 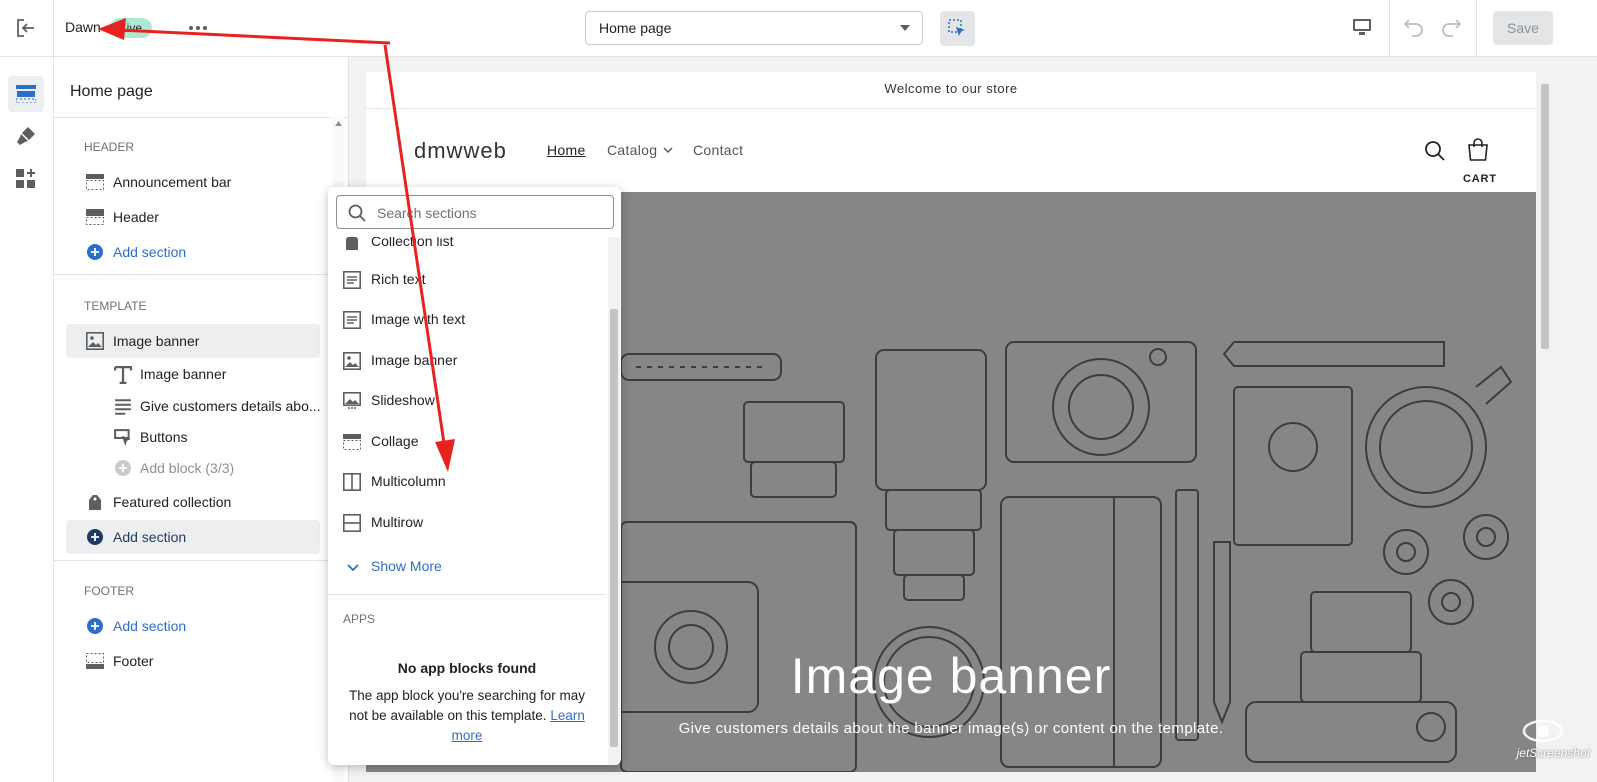 I want to click on footer-add-section-button: Add section, so click(x=193, y=626).